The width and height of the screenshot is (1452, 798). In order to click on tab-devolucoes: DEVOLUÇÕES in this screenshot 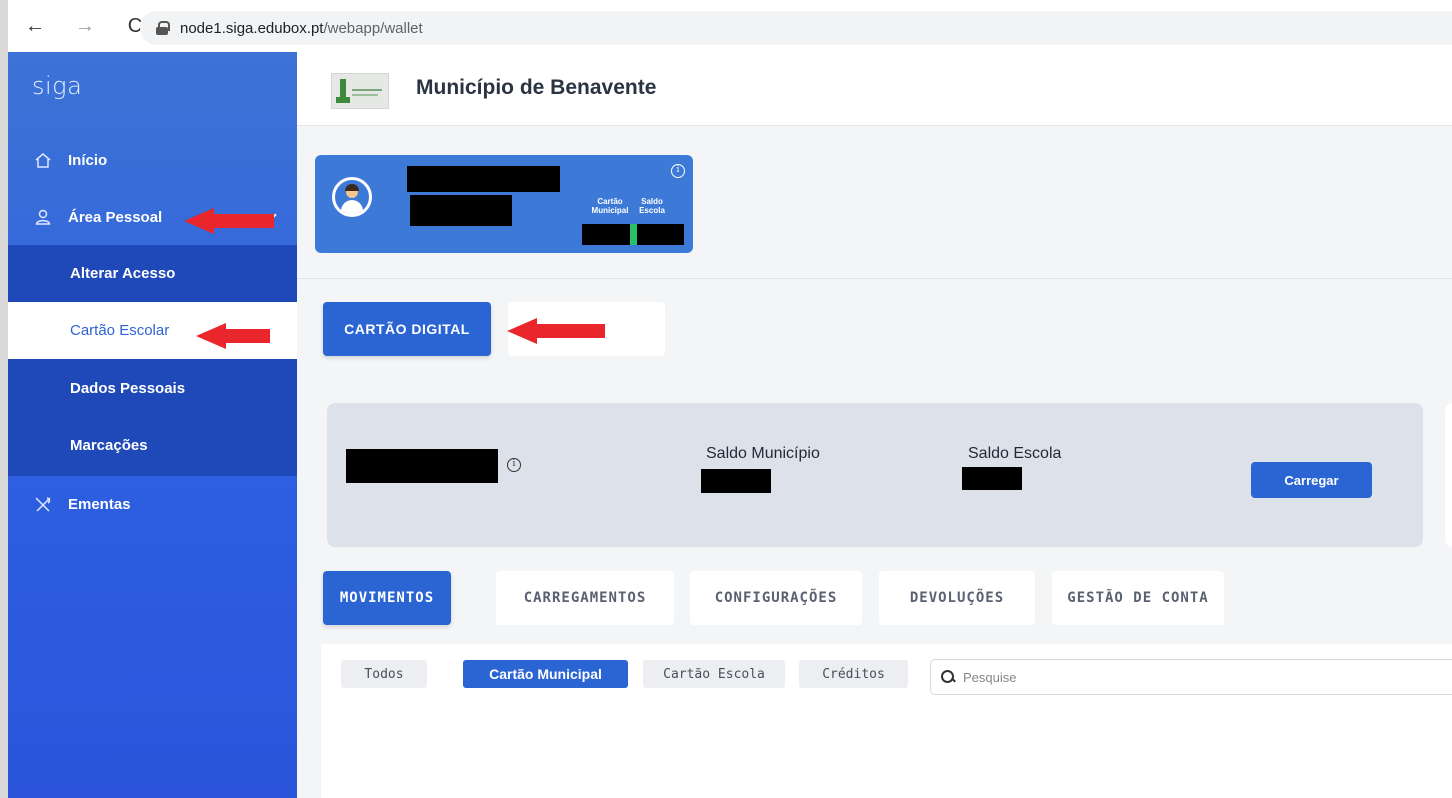, I will do `click(957, 598)`.